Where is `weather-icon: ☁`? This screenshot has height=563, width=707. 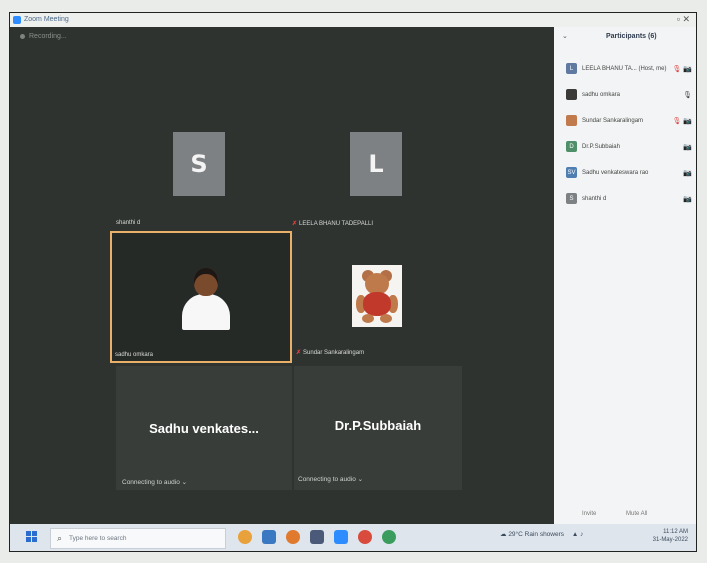
weather-icon: ☁ is located at coordinates (503, 534).